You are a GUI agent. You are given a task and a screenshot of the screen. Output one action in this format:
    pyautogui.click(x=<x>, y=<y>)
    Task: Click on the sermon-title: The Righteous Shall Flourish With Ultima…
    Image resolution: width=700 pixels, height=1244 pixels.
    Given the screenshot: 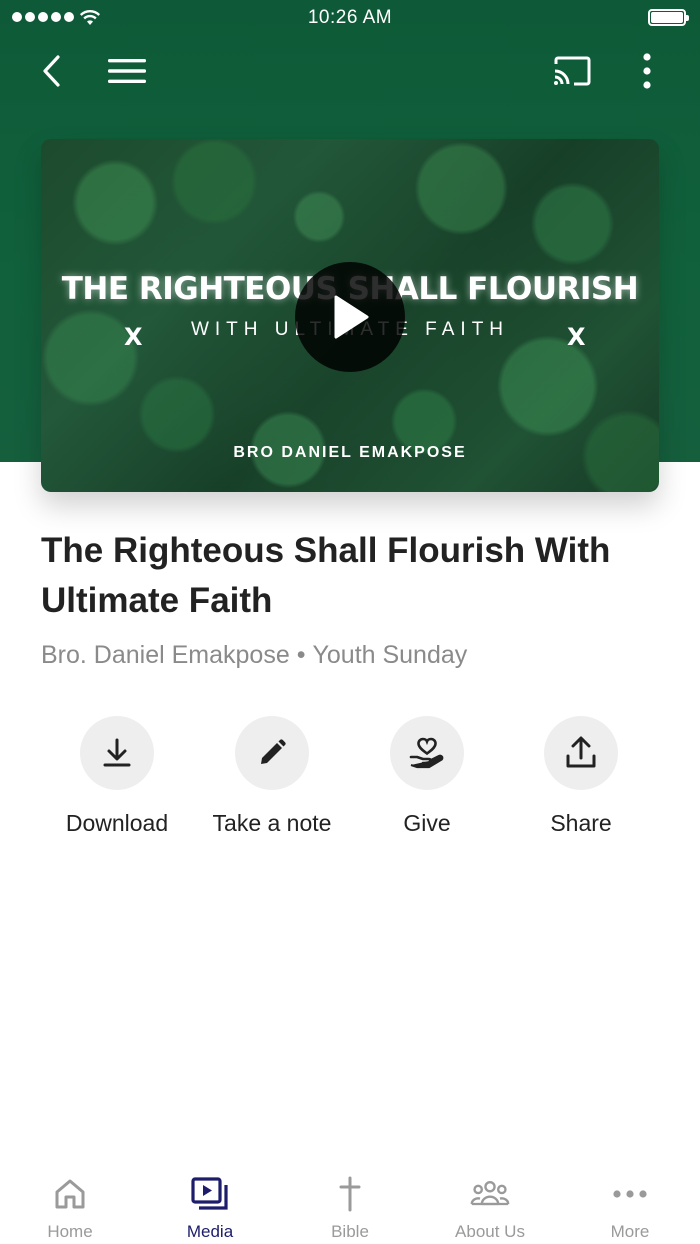 What is the action you would take?
    pyautogui.click(x=326, y=575)
    